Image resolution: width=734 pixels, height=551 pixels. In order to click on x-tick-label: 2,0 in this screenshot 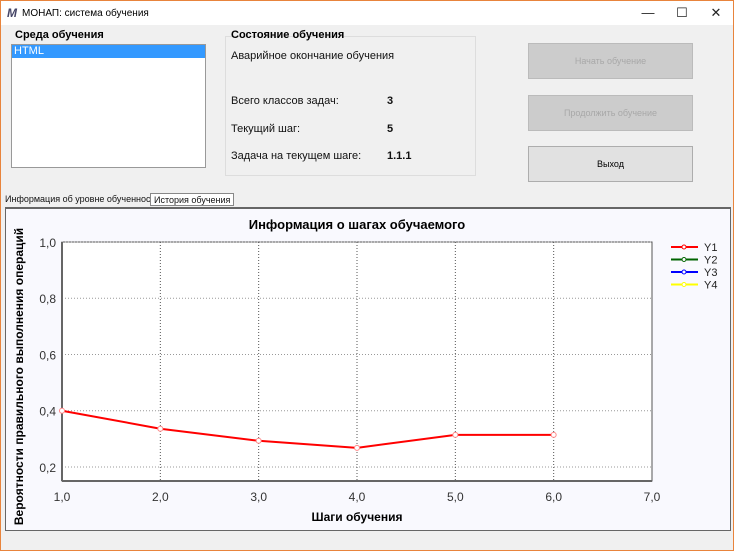, I will do `click(160, 497)`.